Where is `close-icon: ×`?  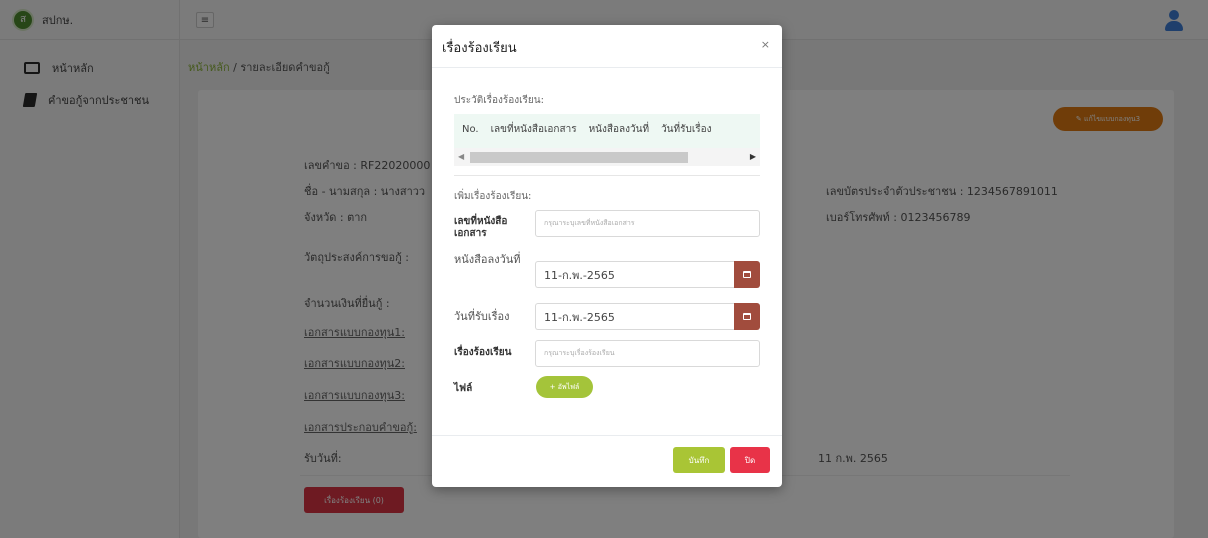 close-icon: × is located at coordinates (765, 44).